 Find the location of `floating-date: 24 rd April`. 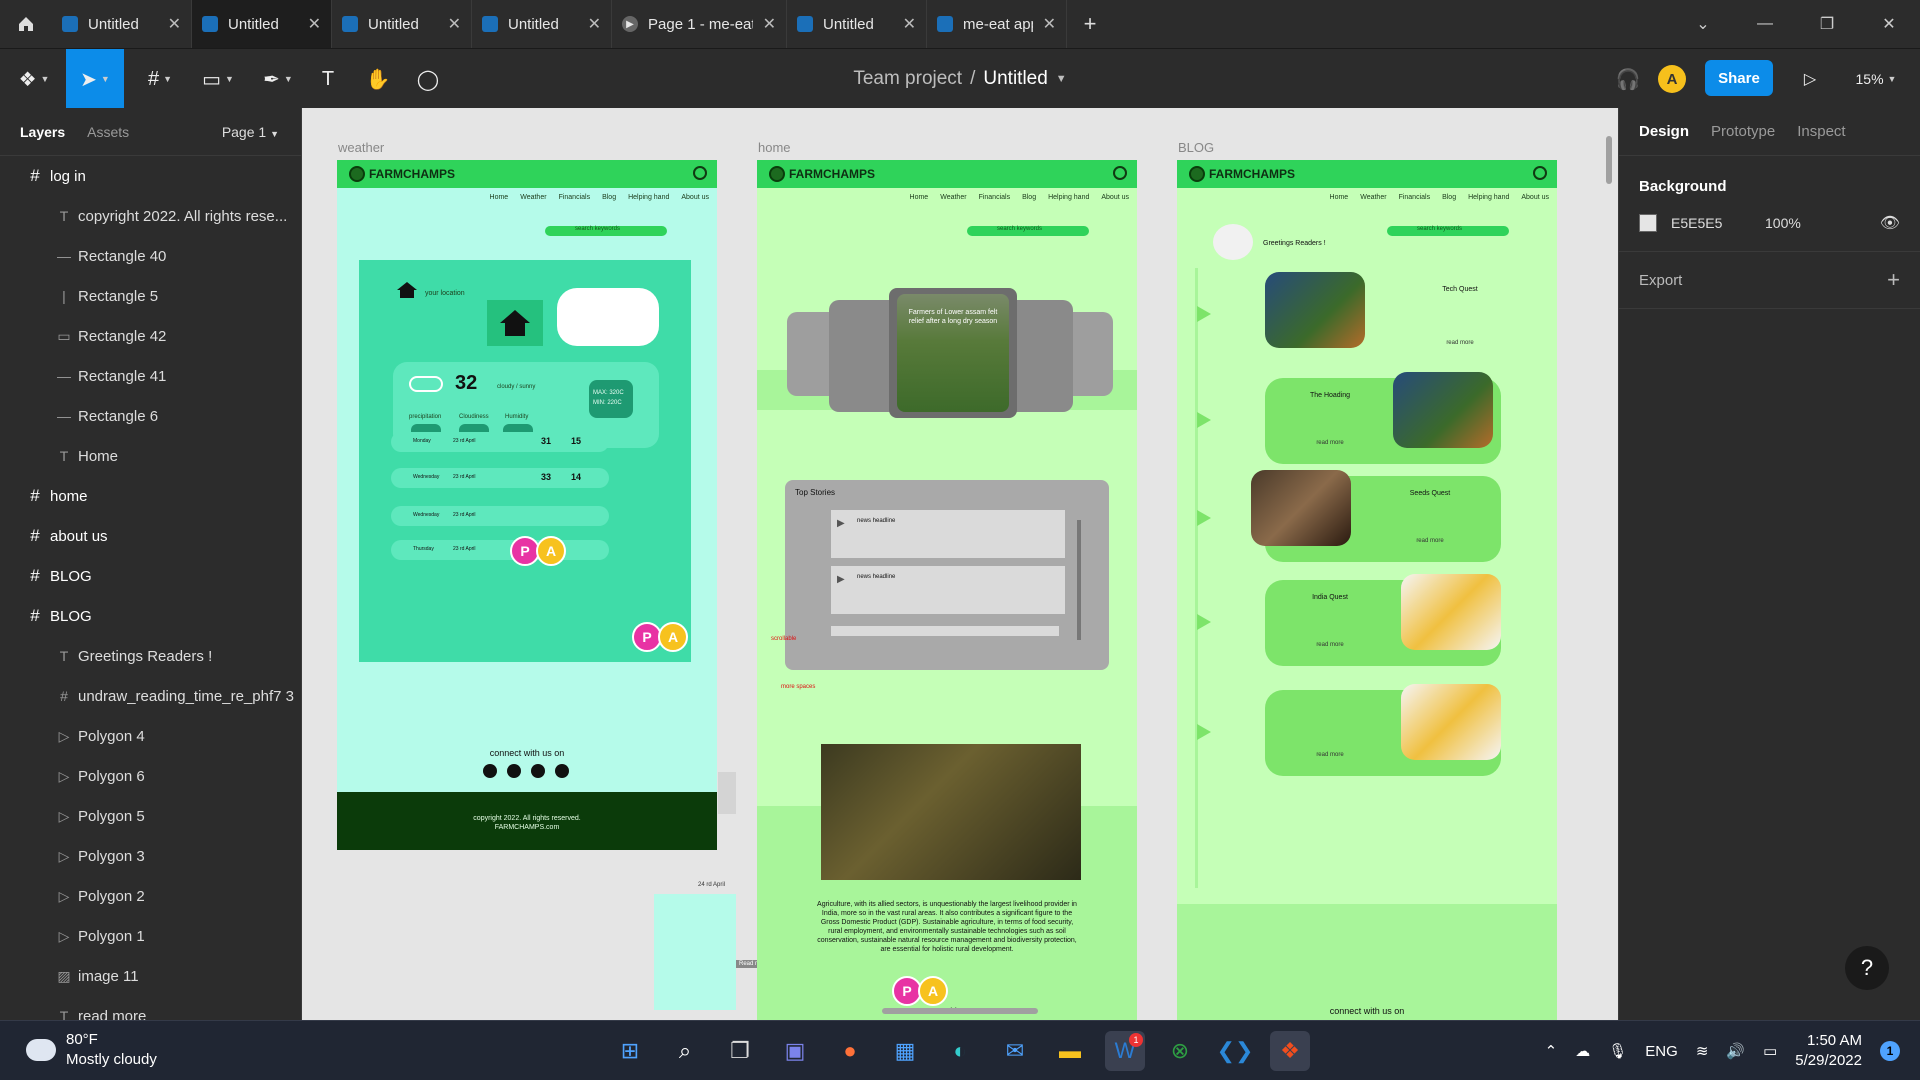

floating-date: 24 rd April is located at coordinates (711, 885).